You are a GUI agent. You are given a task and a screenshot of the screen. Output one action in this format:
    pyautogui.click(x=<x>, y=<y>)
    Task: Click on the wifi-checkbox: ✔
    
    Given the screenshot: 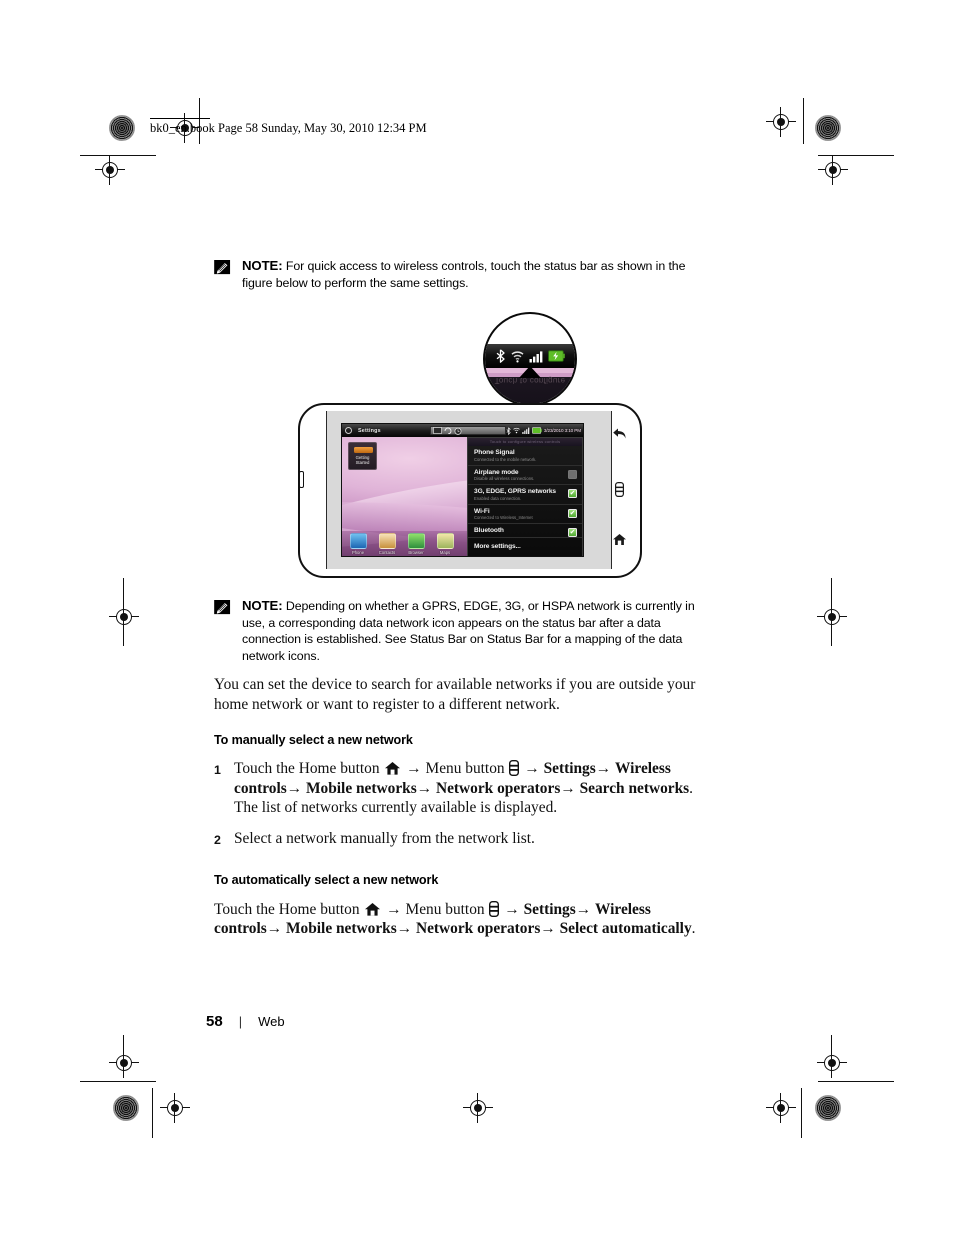 What is the action you would take?
    pyautogui.click(x=572, y=513)
    